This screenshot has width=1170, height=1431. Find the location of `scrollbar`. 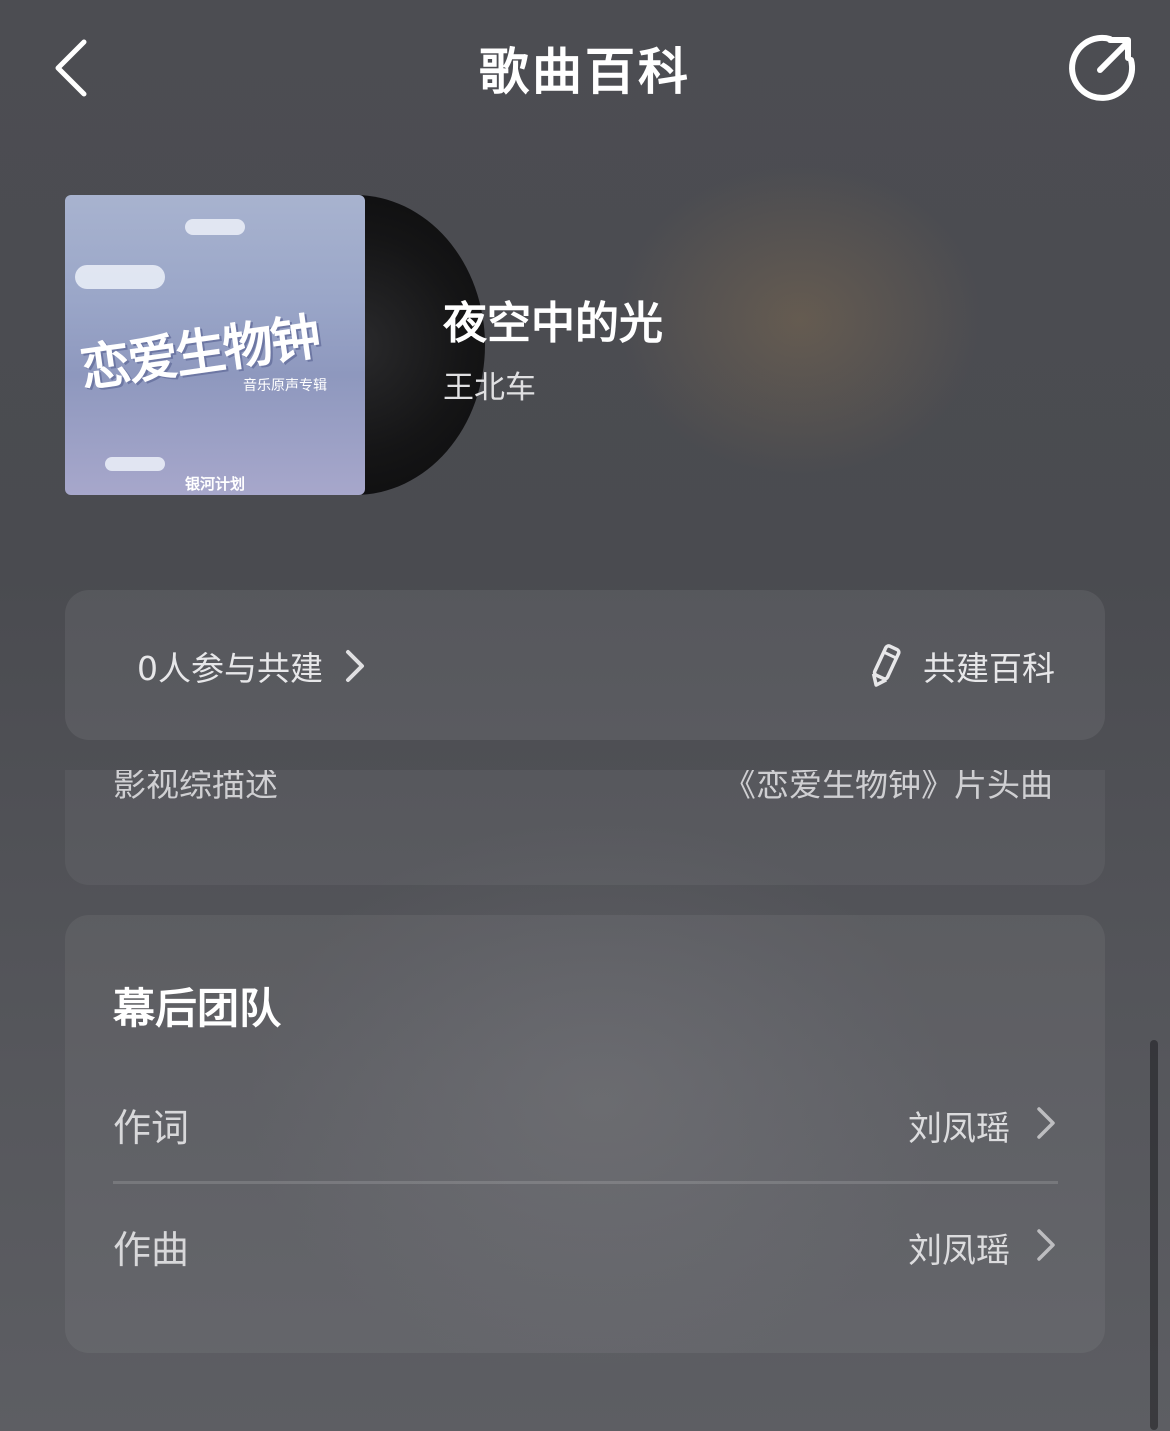

scrollbar is located at coordinates (1154, 1235).